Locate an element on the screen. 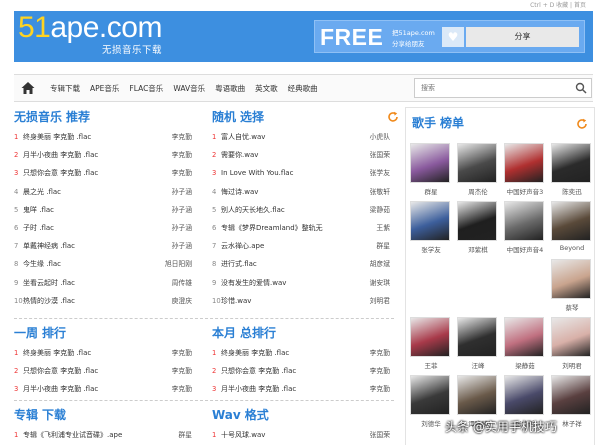 This screenshot has height=445, width=600. singer-card: 汪峰 is located at coordinates (478, 343).